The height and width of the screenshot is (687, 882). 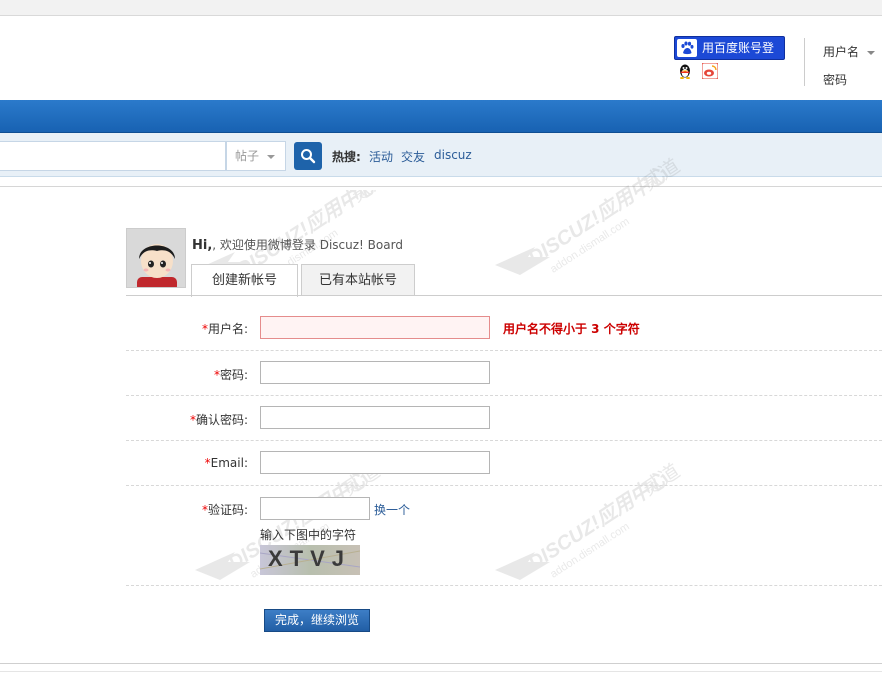 What do you see at coordinates (307, 245) in the screenshot?
I see `greeting-text: , 欢迎使用微博登录 Discuz! Board` at bounding box center [307, 245].